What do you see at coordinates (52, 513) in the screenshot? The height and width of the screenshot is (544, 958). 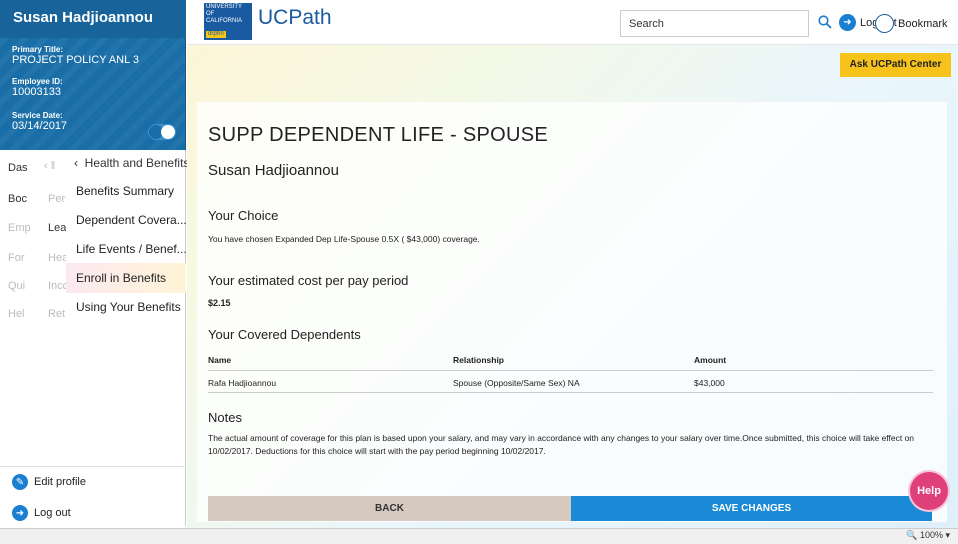 I see `sidebar-logout-label: Log out` at bounding box center [52, 513].